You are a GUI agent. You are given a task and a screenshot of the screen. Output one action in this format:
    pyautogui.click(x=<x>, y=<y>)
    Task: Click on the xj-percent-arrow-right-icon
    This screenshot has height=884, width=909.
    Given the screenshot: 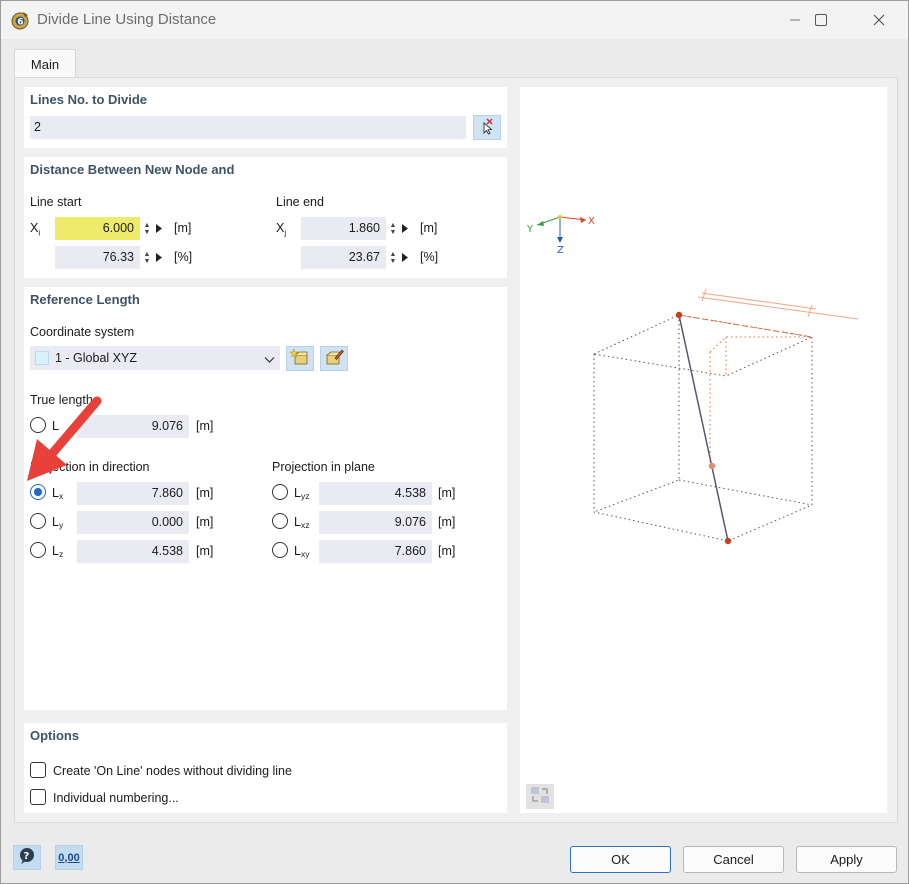 What is the action you would take?
    pyautogui.click(x=405, y=257)
    